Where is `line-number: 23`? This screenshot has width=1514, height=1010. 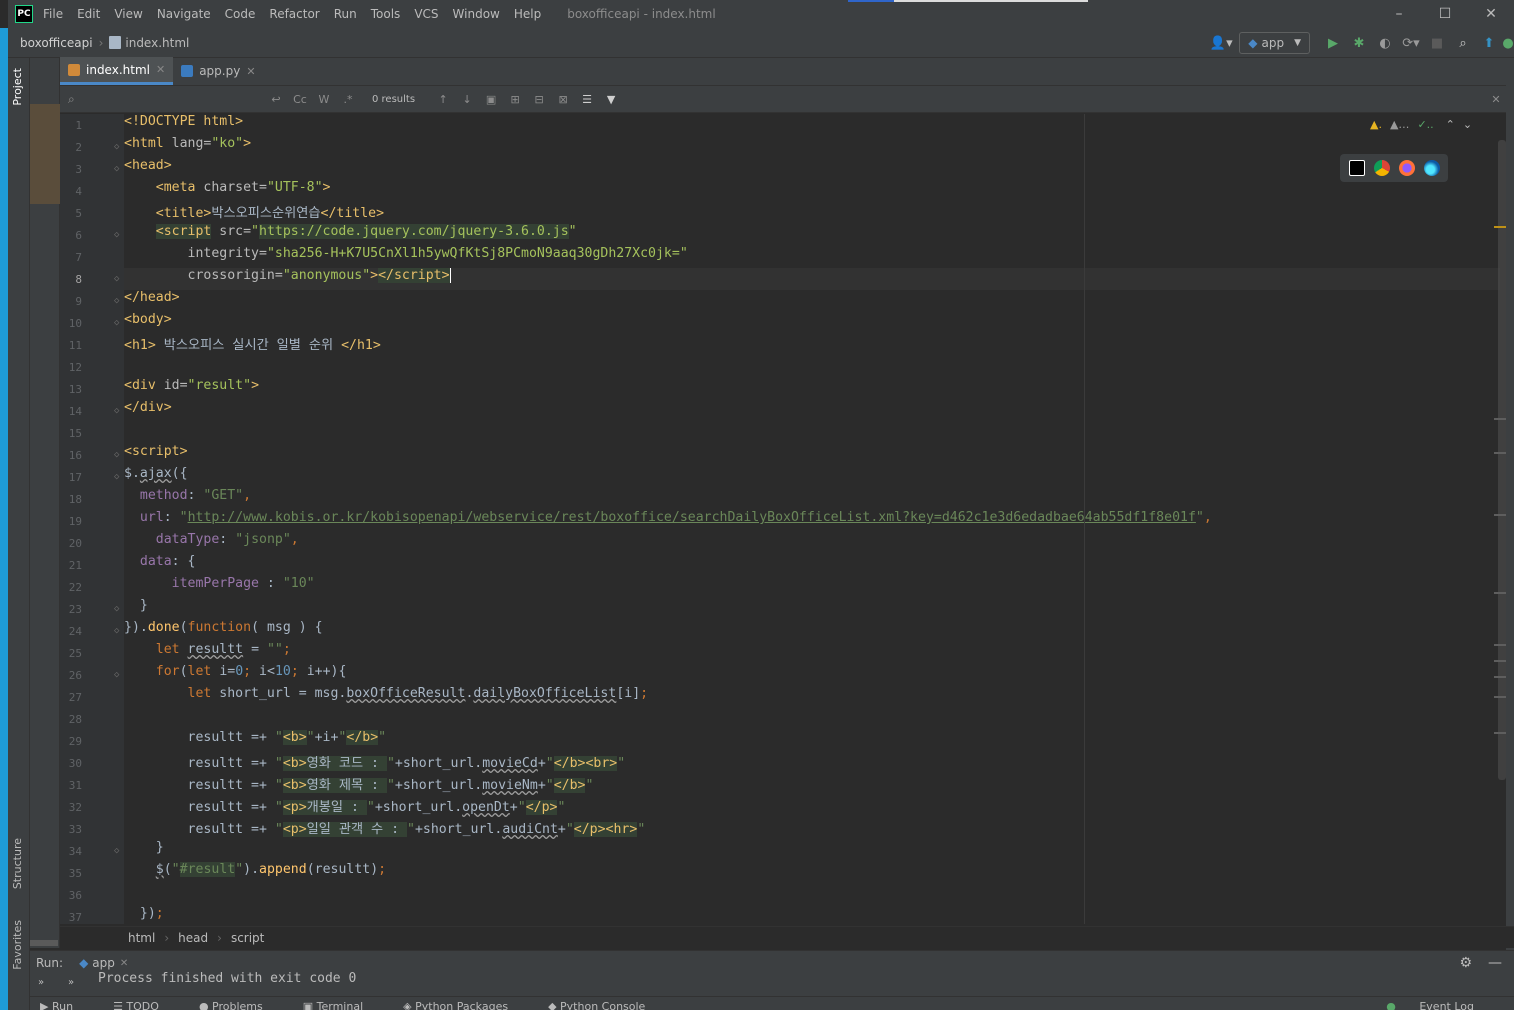 line-number: 23 is located at coordinates (71, 609).